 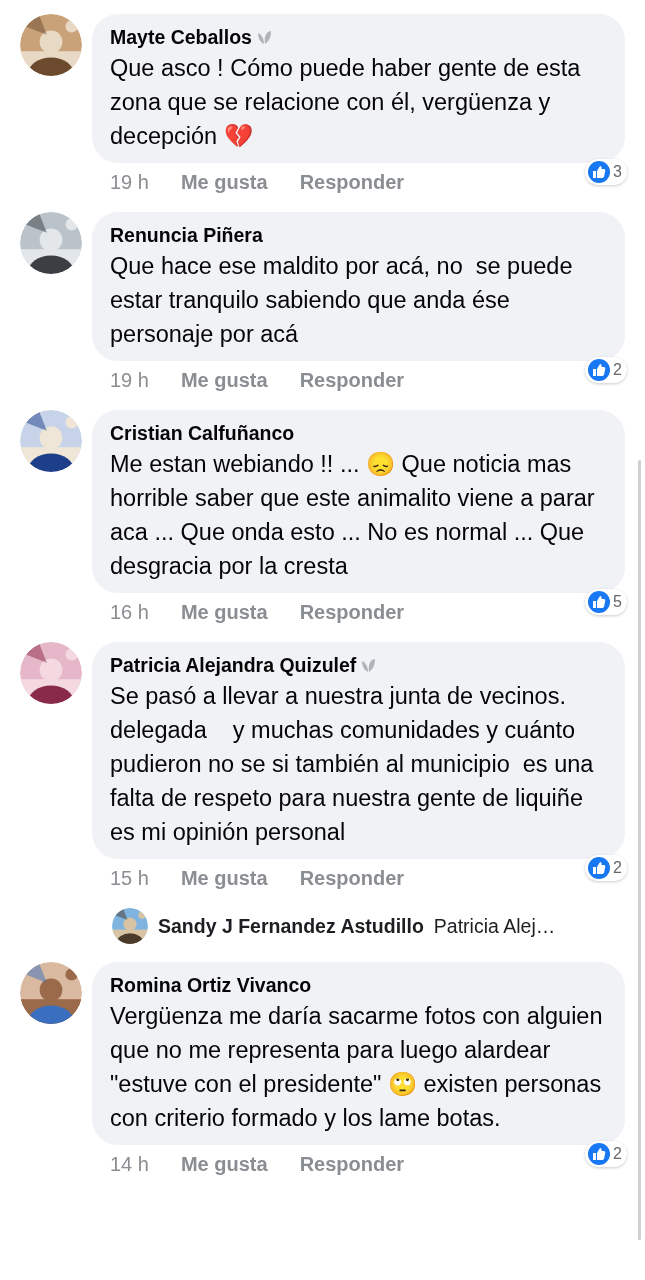 I want to click on comment-text: Que asco ! Cómo puede haber gente de esta zona que se relacione con él, vergüenza y decepción 💔, so click(x=346, y=102).